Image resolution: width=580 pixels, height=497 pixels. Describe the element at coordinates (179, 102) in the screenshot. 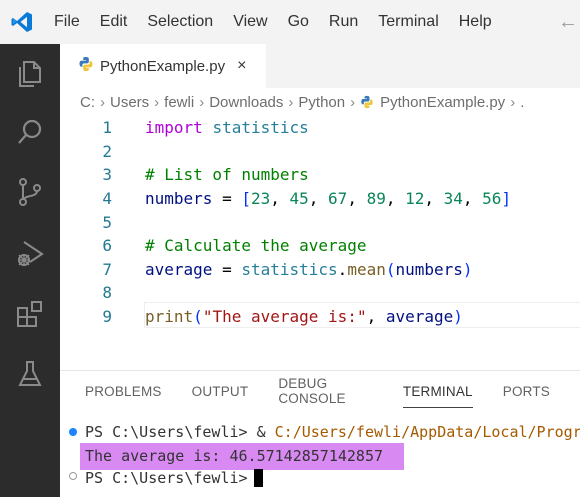

I see `breadcrumb-item: fewli` at that location.